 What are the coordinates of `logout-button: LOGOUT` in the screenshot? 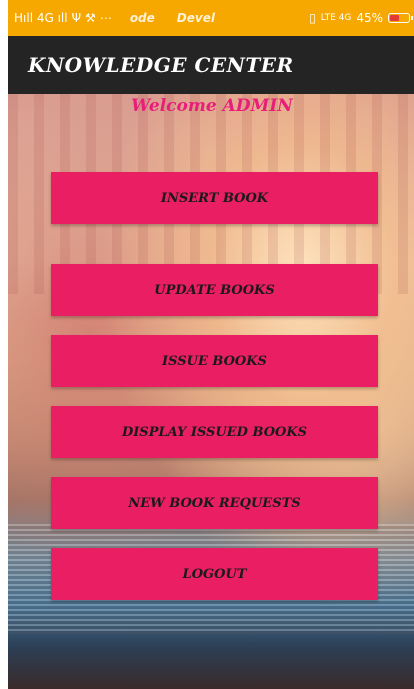 It's located at (214, 574).